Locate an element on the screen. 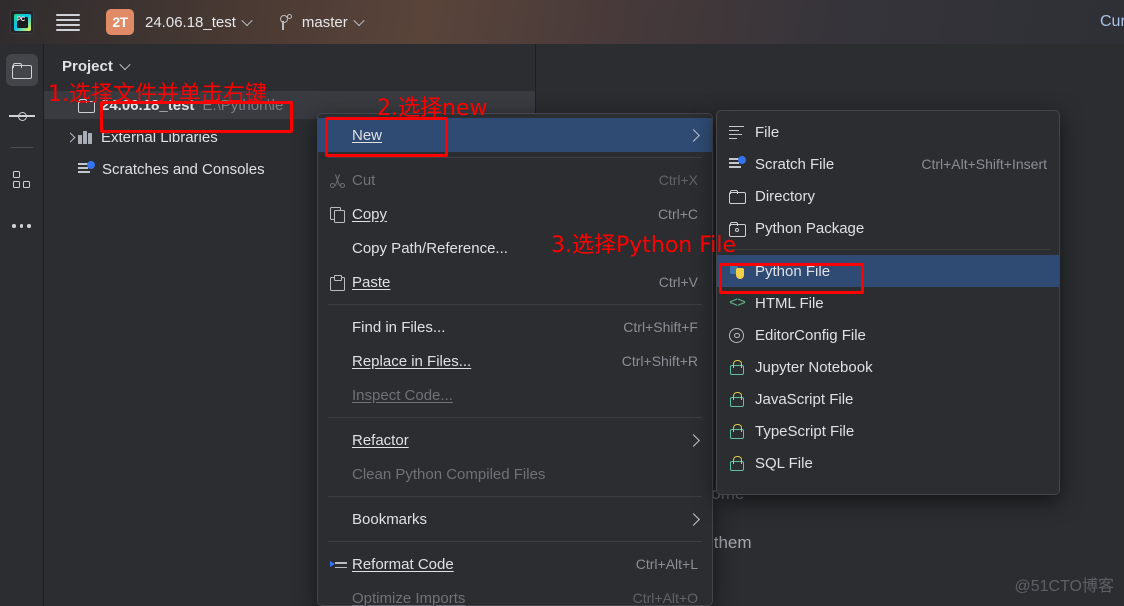 The width and height of the screenshot is (1124, 606). branch-selector: master is located at coordinates (333, 22).